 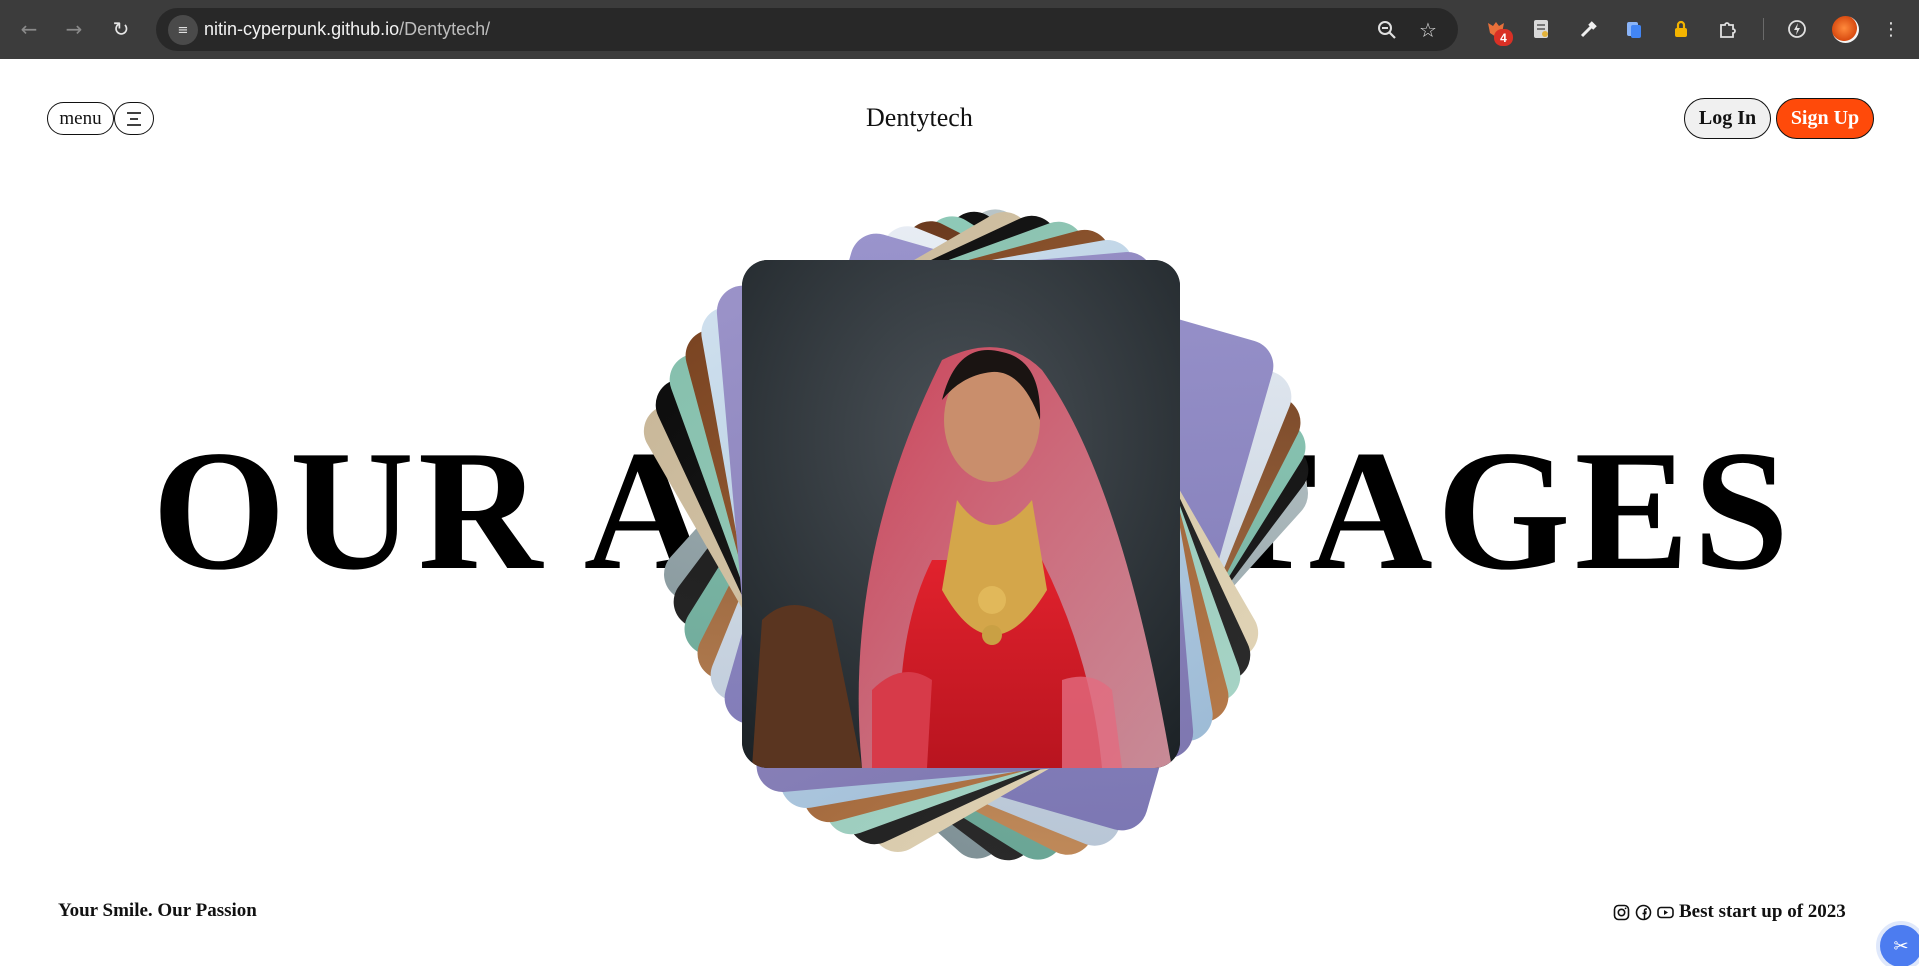 I want to click on scissors-icon: ✂, so click(x=1901, y=946).